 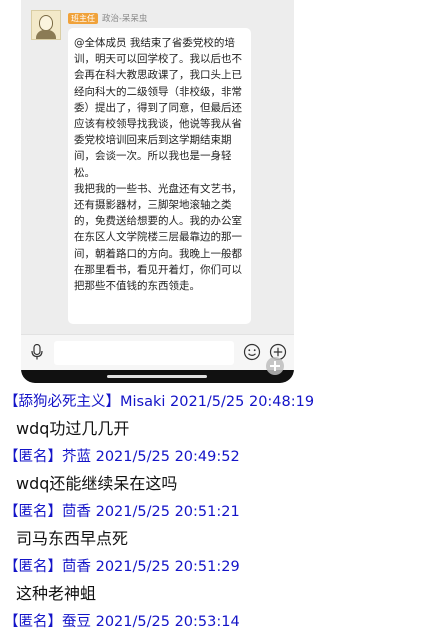 I want to click on home-strip, so click(x=157, y=376).